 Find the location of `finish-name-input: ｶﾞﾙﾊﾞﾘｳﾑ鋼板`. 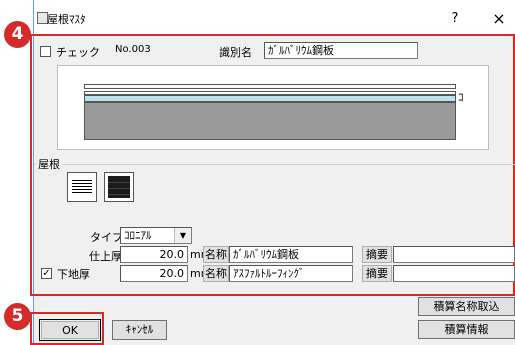

finish-name-input: ｶﾞﾙﾊﾞﾘｳﾑ鋼板 is located at coordinates (291, 254).